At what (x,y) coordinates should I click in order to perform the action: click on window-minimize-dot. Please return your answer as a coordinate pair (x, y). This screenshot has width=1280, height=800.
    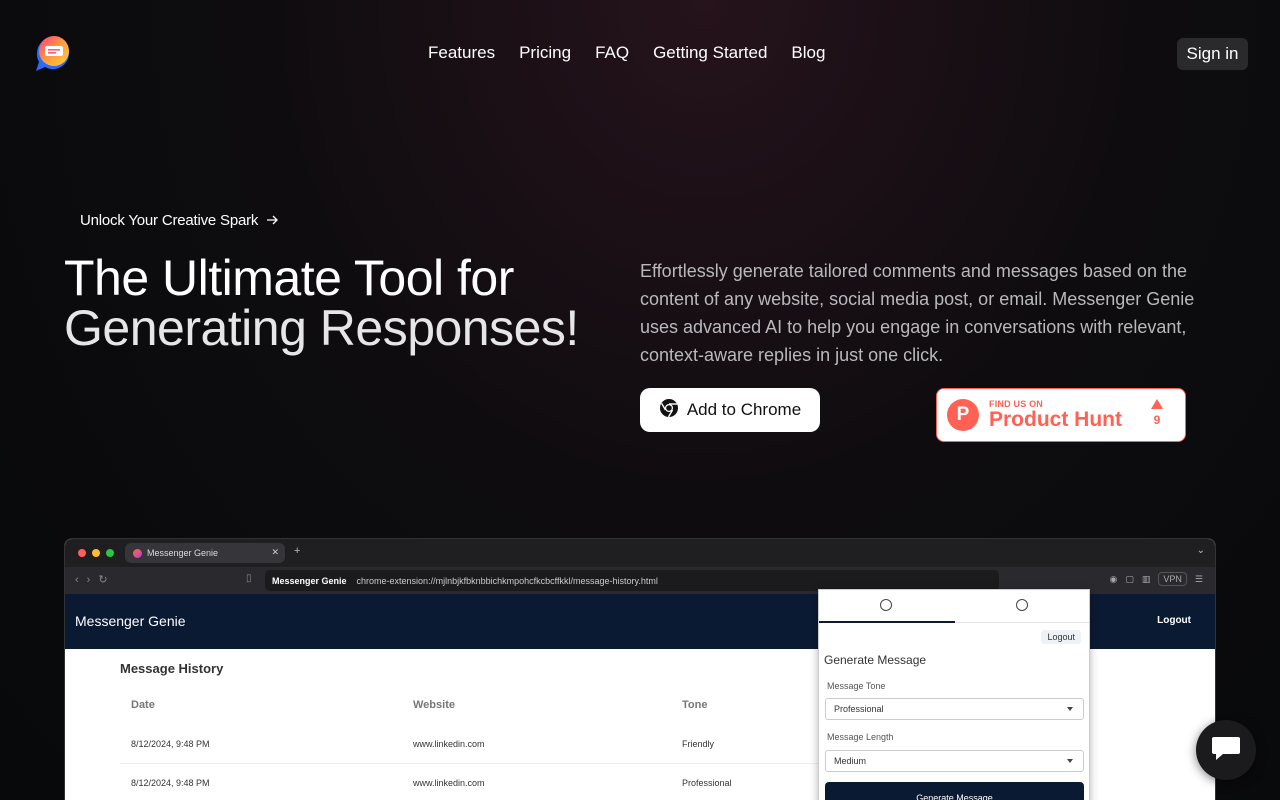
    Looking at the image, I should click on (96, 553).